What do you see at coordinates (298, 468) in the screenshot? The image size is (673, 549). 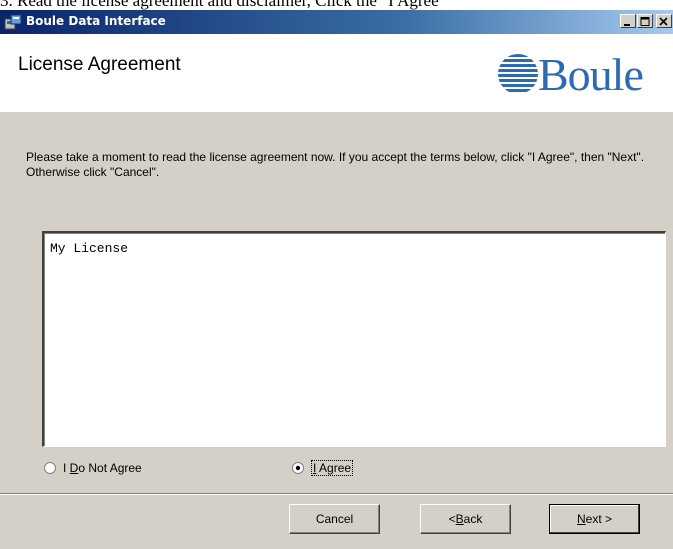 I see `radio-checked-icon` at bounding box center [298, 468].